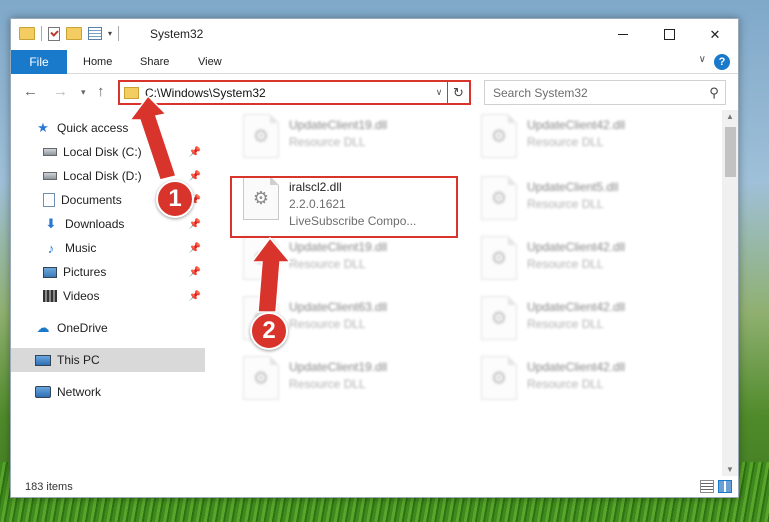 This screenshot has height=522, width=769. I want to click on sidebar-item-quick-access: ★ Quick access, so click(108, 128).